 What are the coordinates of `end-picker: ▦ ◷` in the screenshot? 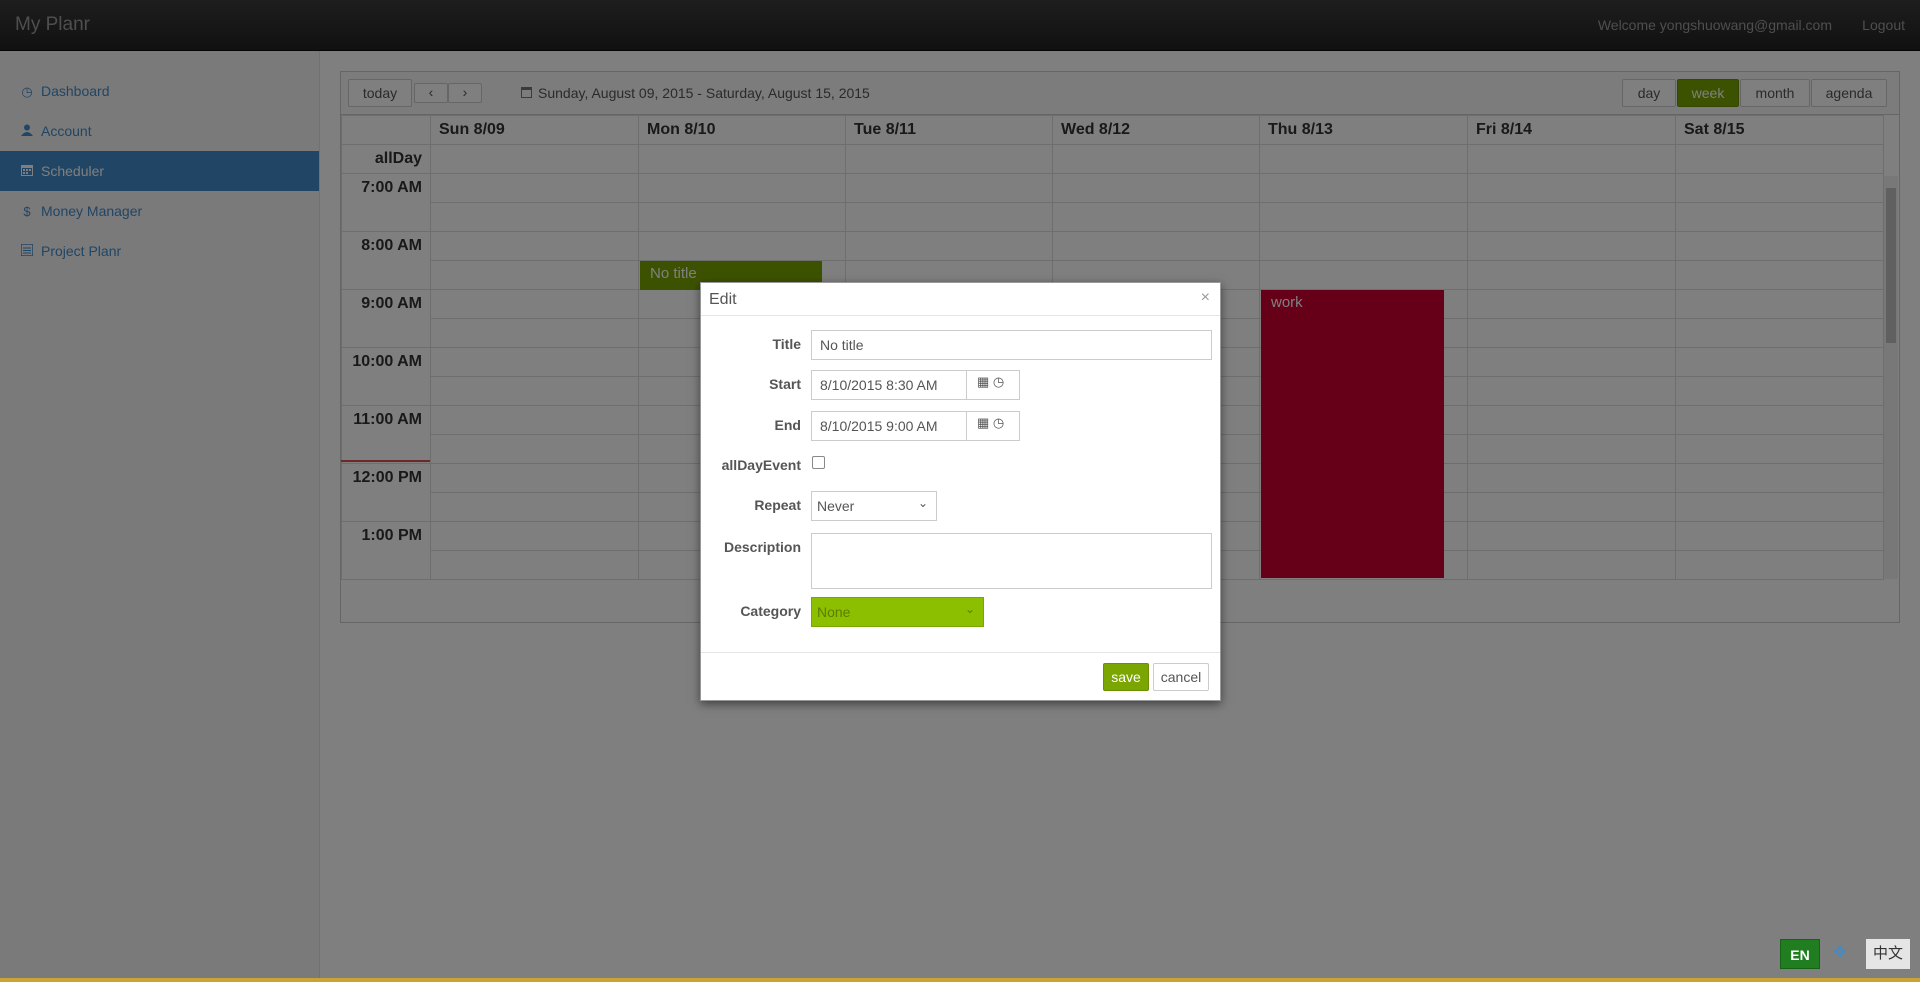 It's located at (993, 426).